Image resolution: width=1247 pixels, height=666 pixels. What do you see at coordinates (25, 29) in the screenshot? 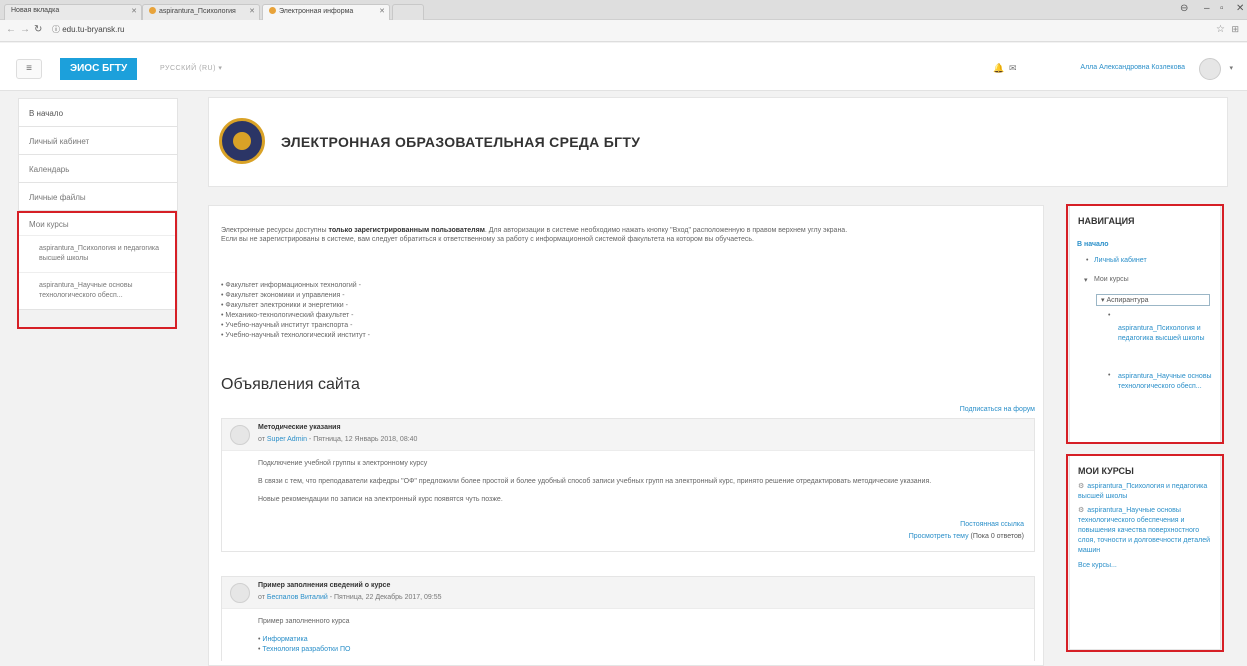
I see `forward-icon: →` at bounding box center [25, 29].